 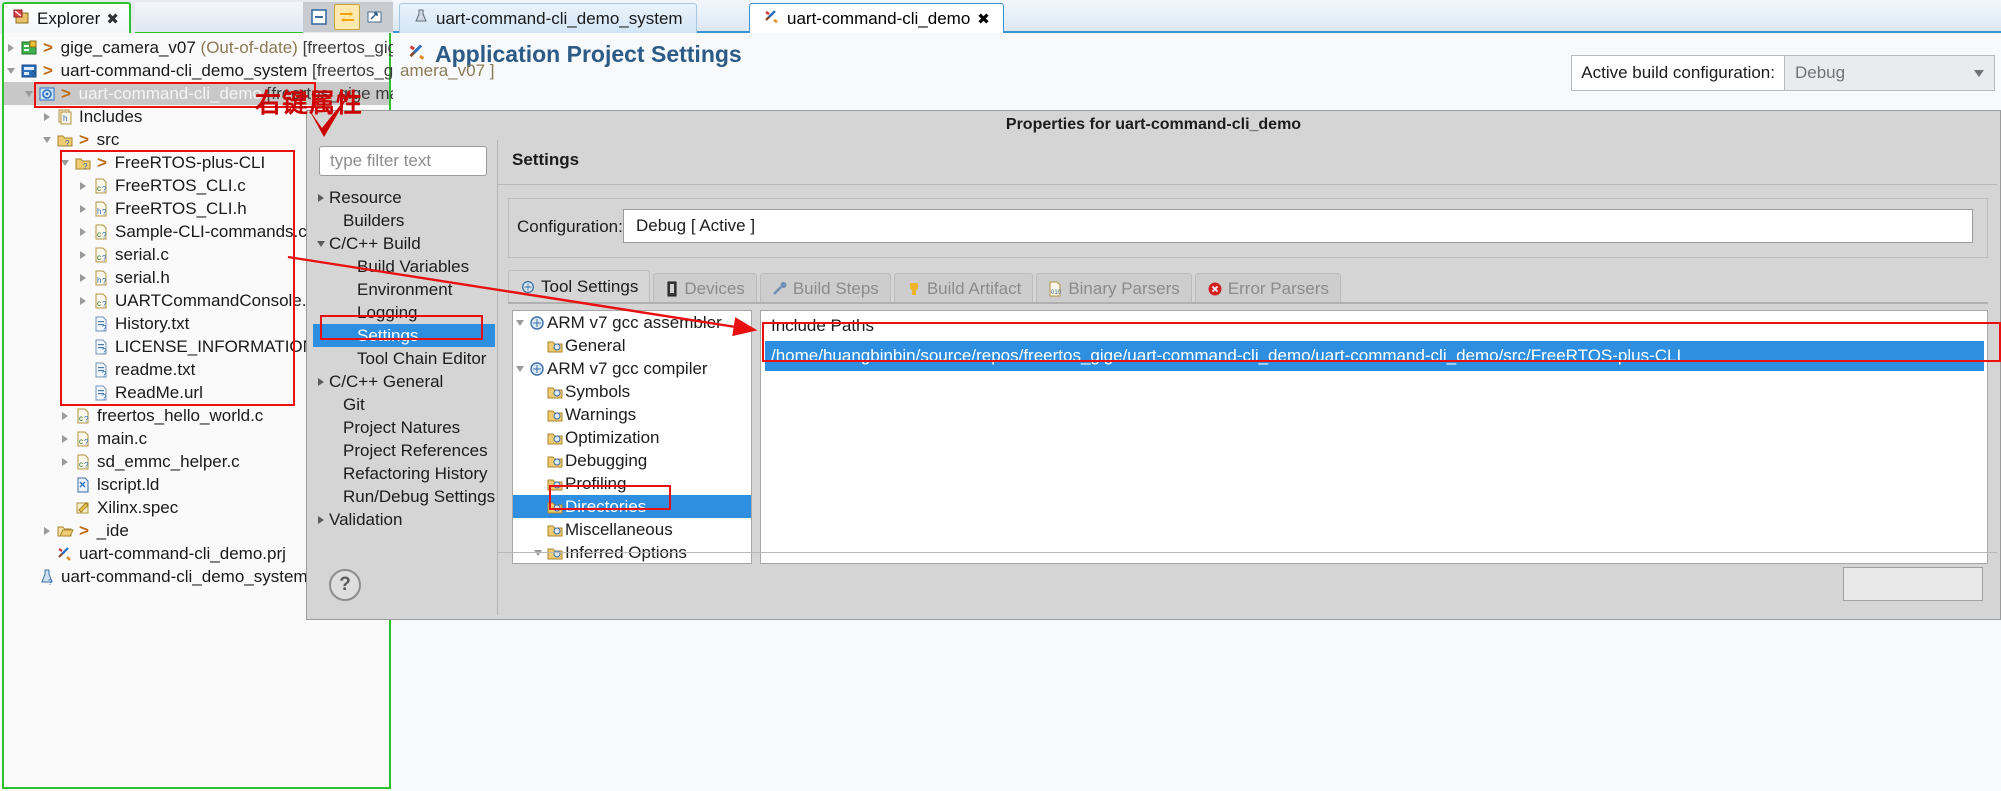 I want to click on collapse-all-icon, so click(x=319, y=17).